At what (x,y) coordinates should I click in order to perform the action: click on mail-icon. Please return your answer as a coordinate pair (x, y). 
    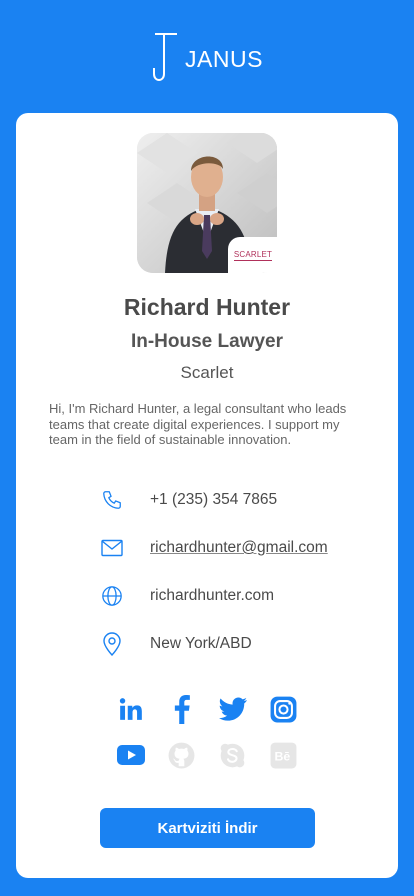
    Looking at the image, I should click on (112, 548).